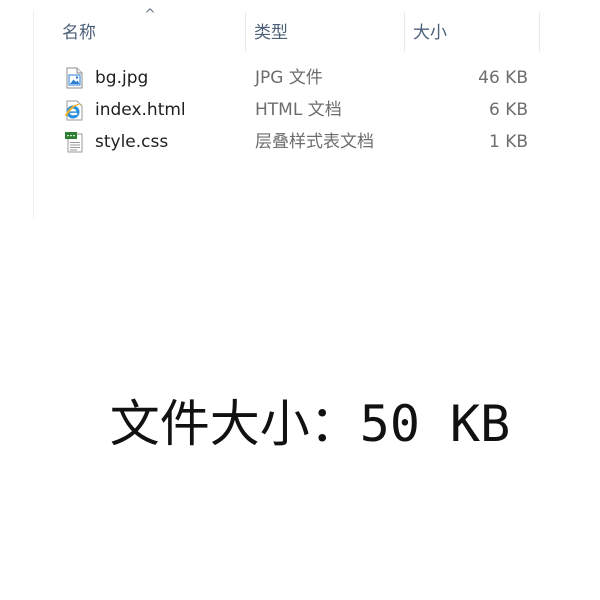 This screenshot has height=600, width=600. Describe the element at coordinates (508, 142) in the screenshot. I see `file-size: 1 KB` at that location.